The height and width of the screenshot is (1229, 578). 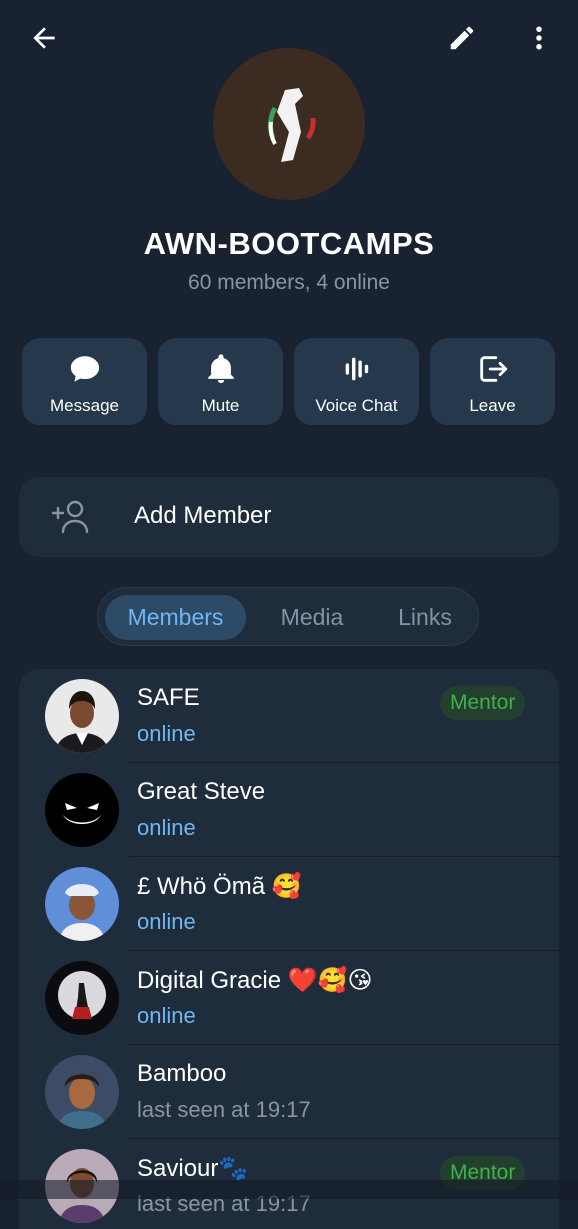 I want to click on group-avatar, so click(x=289, y=124).